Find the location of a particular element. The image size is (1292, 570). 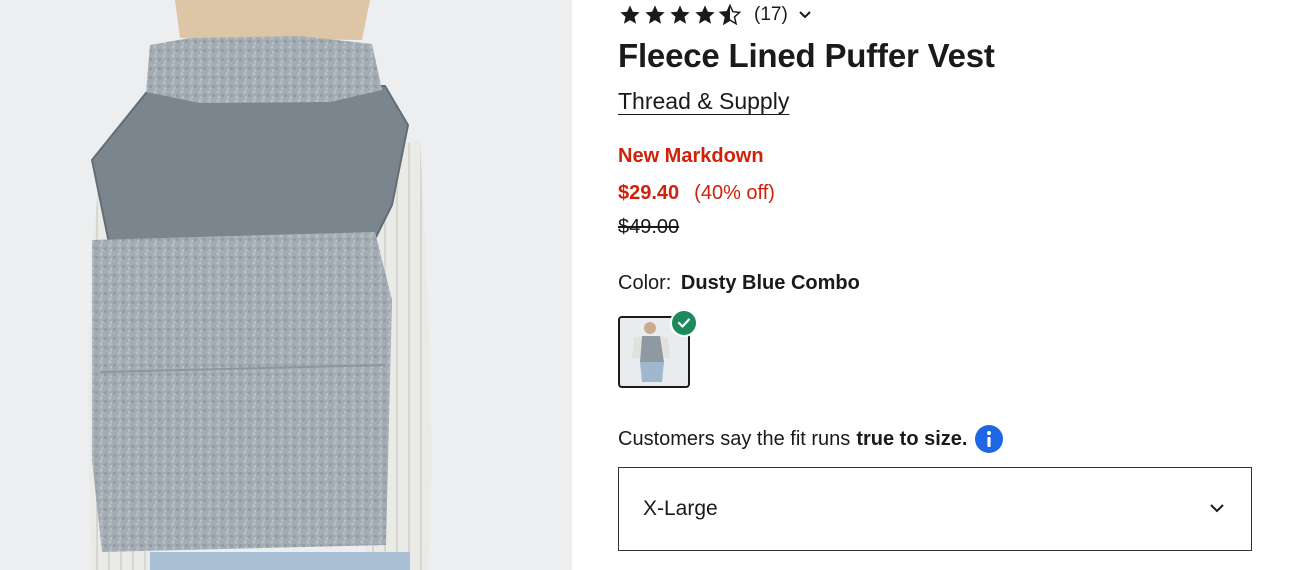

size-dropdown: X-Large is located at coordinates (935, 509).